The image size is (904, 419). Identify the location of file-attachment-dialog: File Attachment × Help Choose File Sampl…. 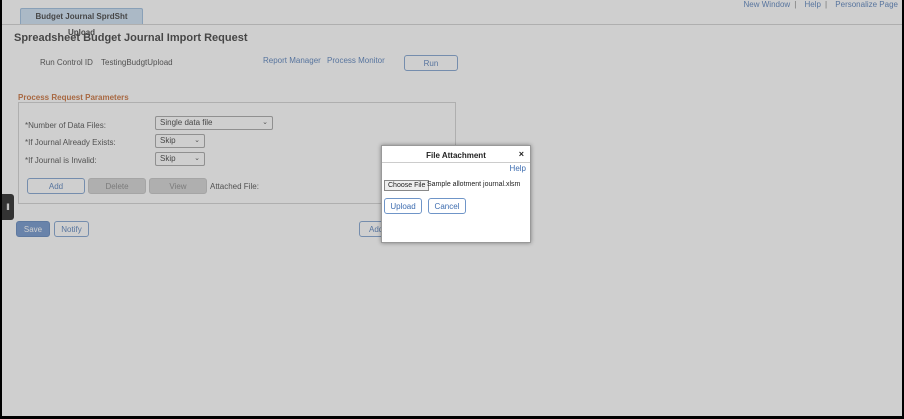
(456, 194).